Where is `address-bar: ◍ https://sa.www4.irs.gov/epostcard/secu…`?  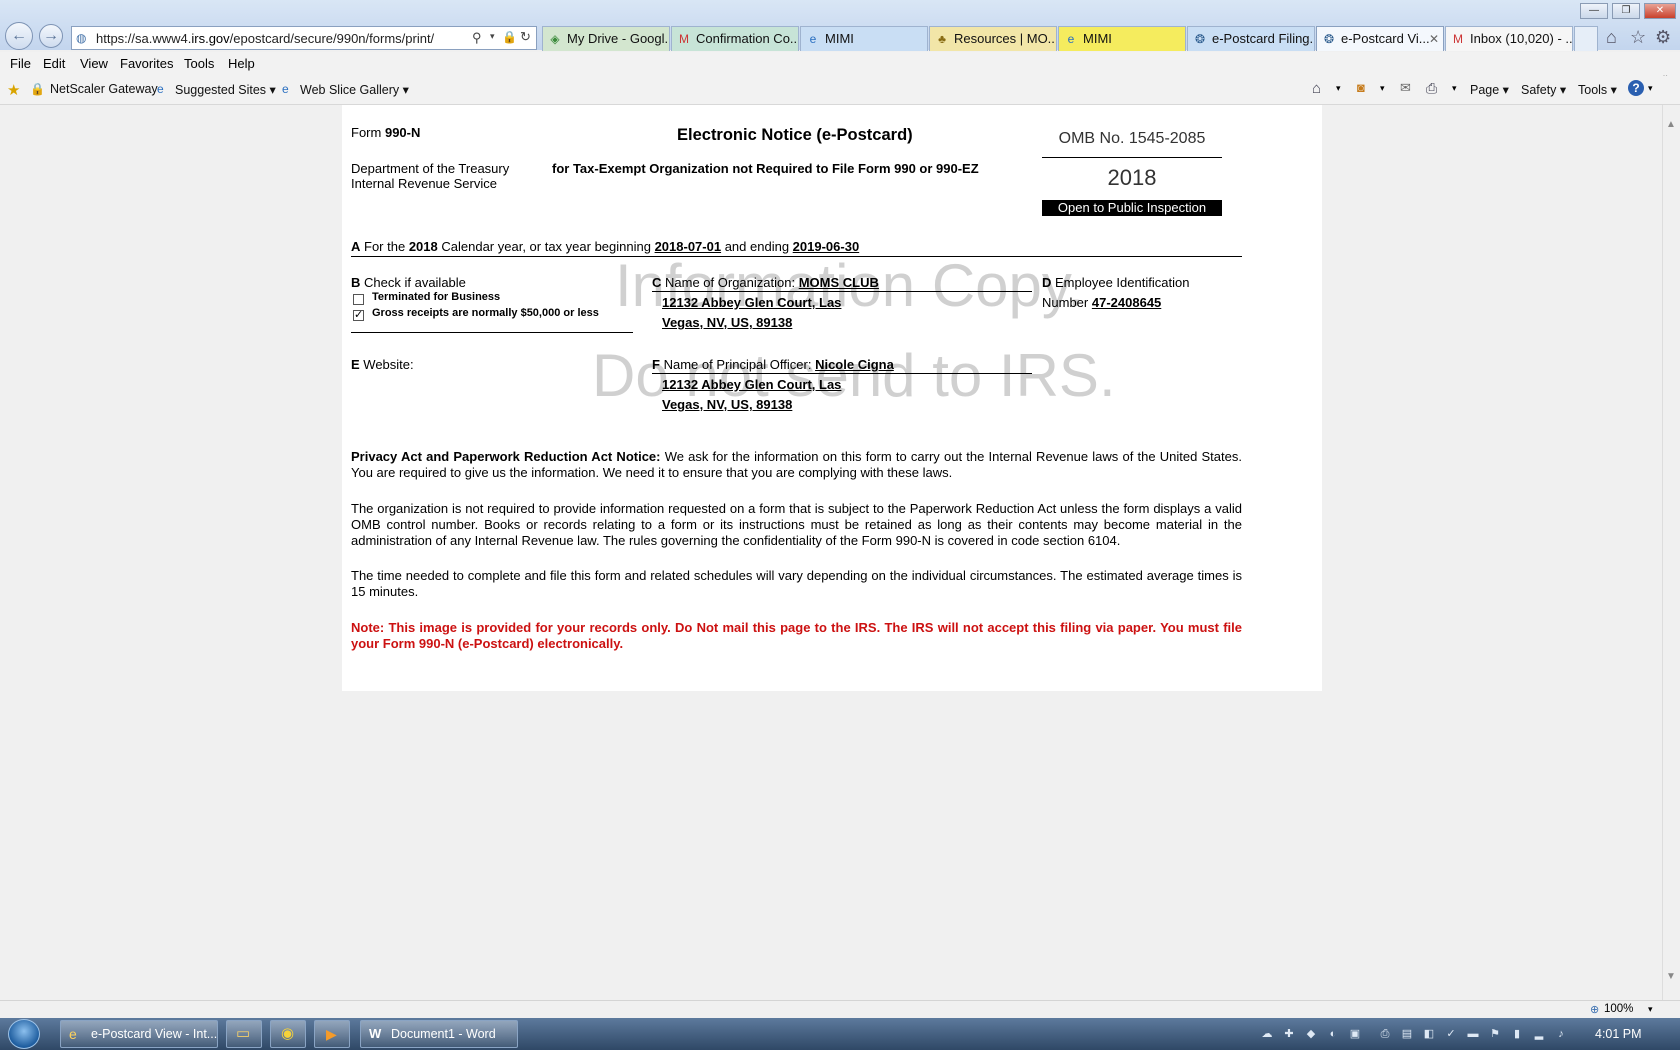
address-bar: ◍ https://sa.www4.irs.gov/epostcard/secu… is located at coordinates (304, 38).